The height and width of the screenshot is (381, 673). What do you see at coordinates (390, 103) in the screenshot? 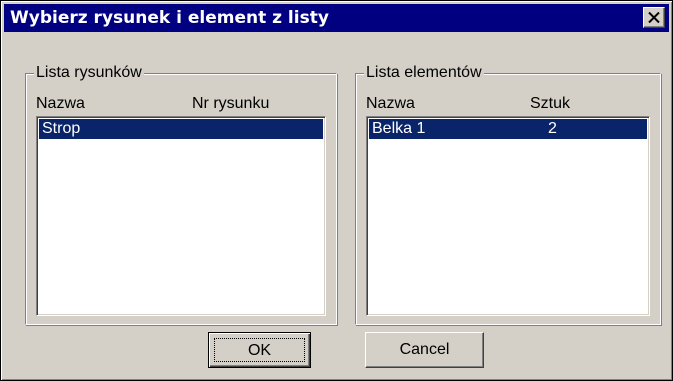
I see `elements-column-name: Nazwa` at bounding box center [390, 103].